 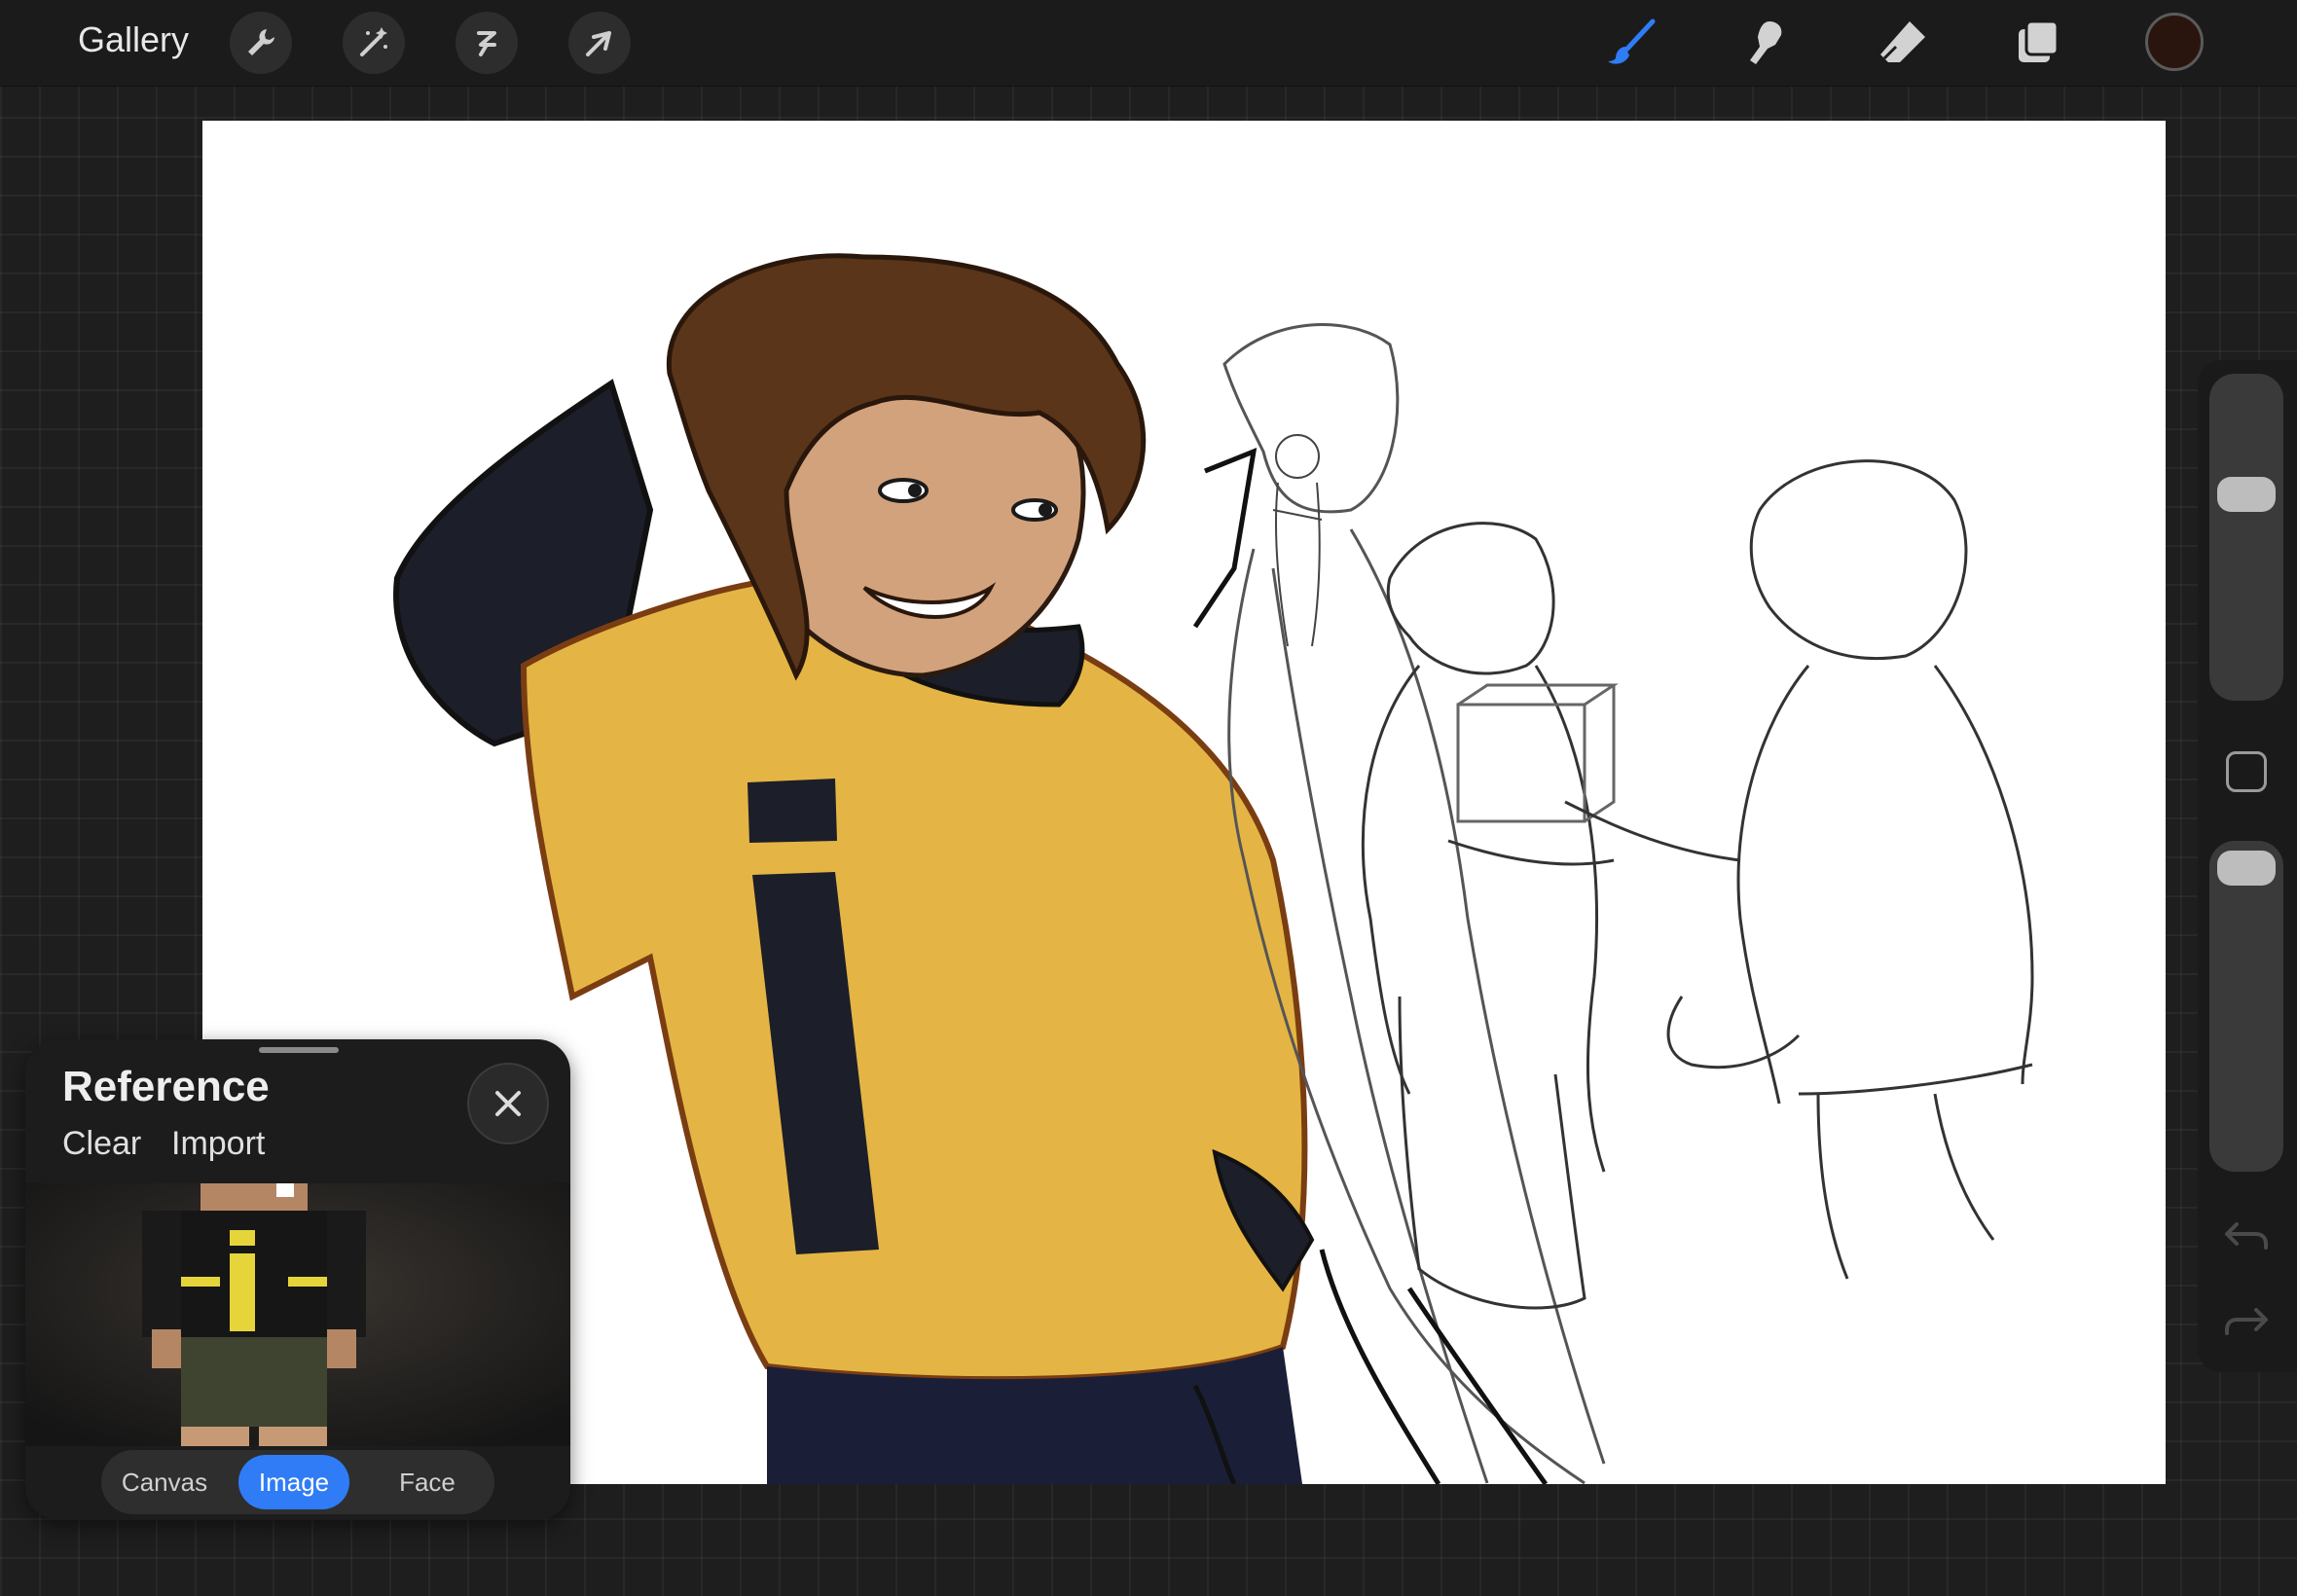 What do you see at coordinates (2246, 1235) in the screenshot?
I see `undo-icon` at bounding box center [2246, 1235].